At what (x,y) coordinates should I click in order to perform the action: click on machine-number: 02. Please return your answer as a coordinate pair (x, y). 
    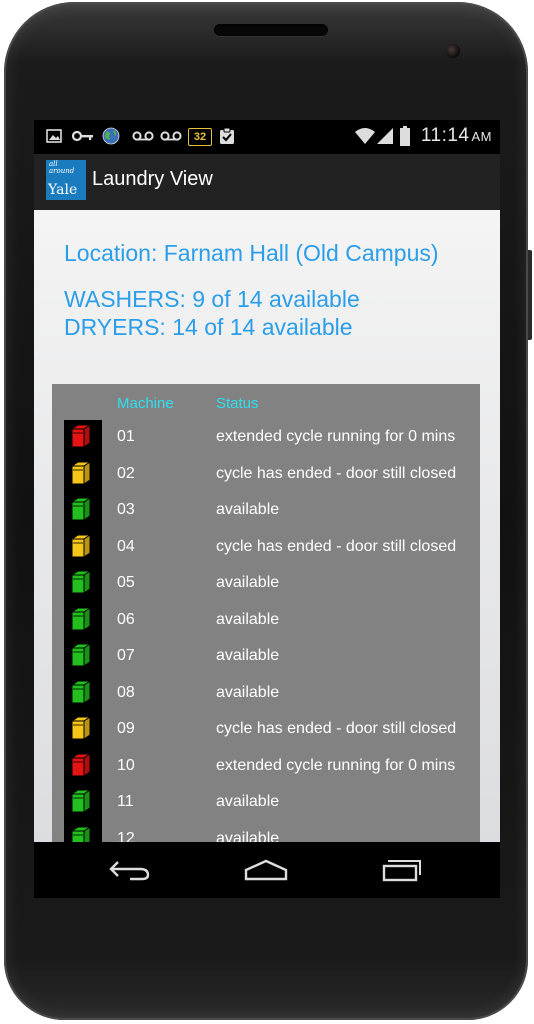
    Looking at the image, I should click on (126, 473).